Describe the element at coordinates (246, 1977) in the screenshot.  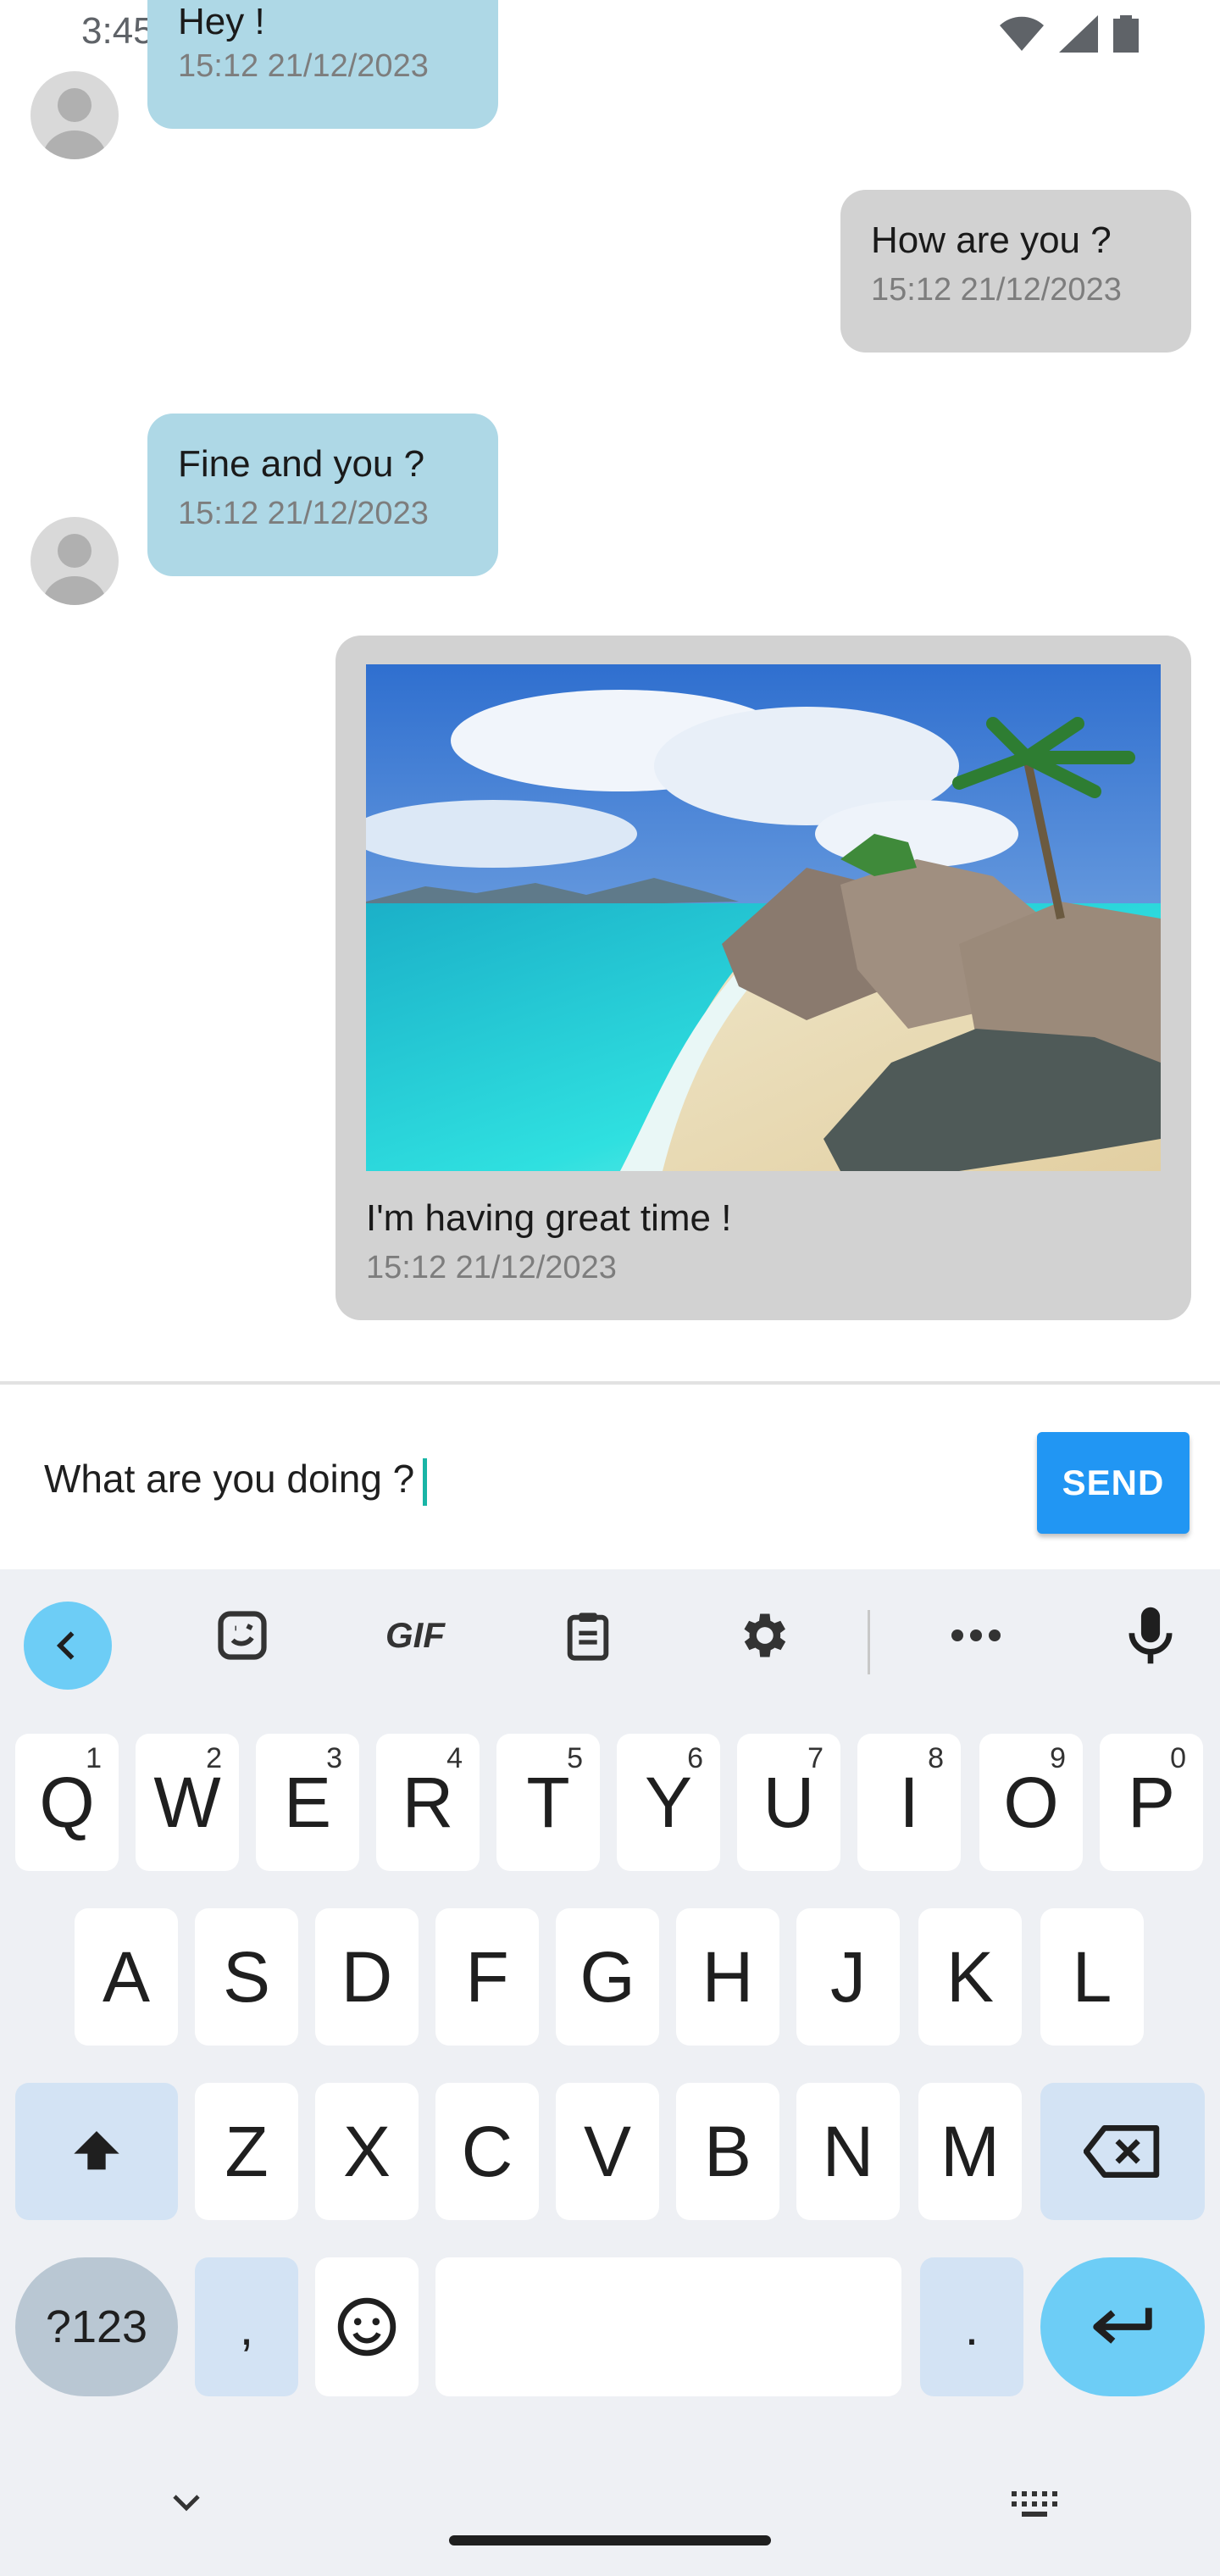
I see `key-s: S` at that location.